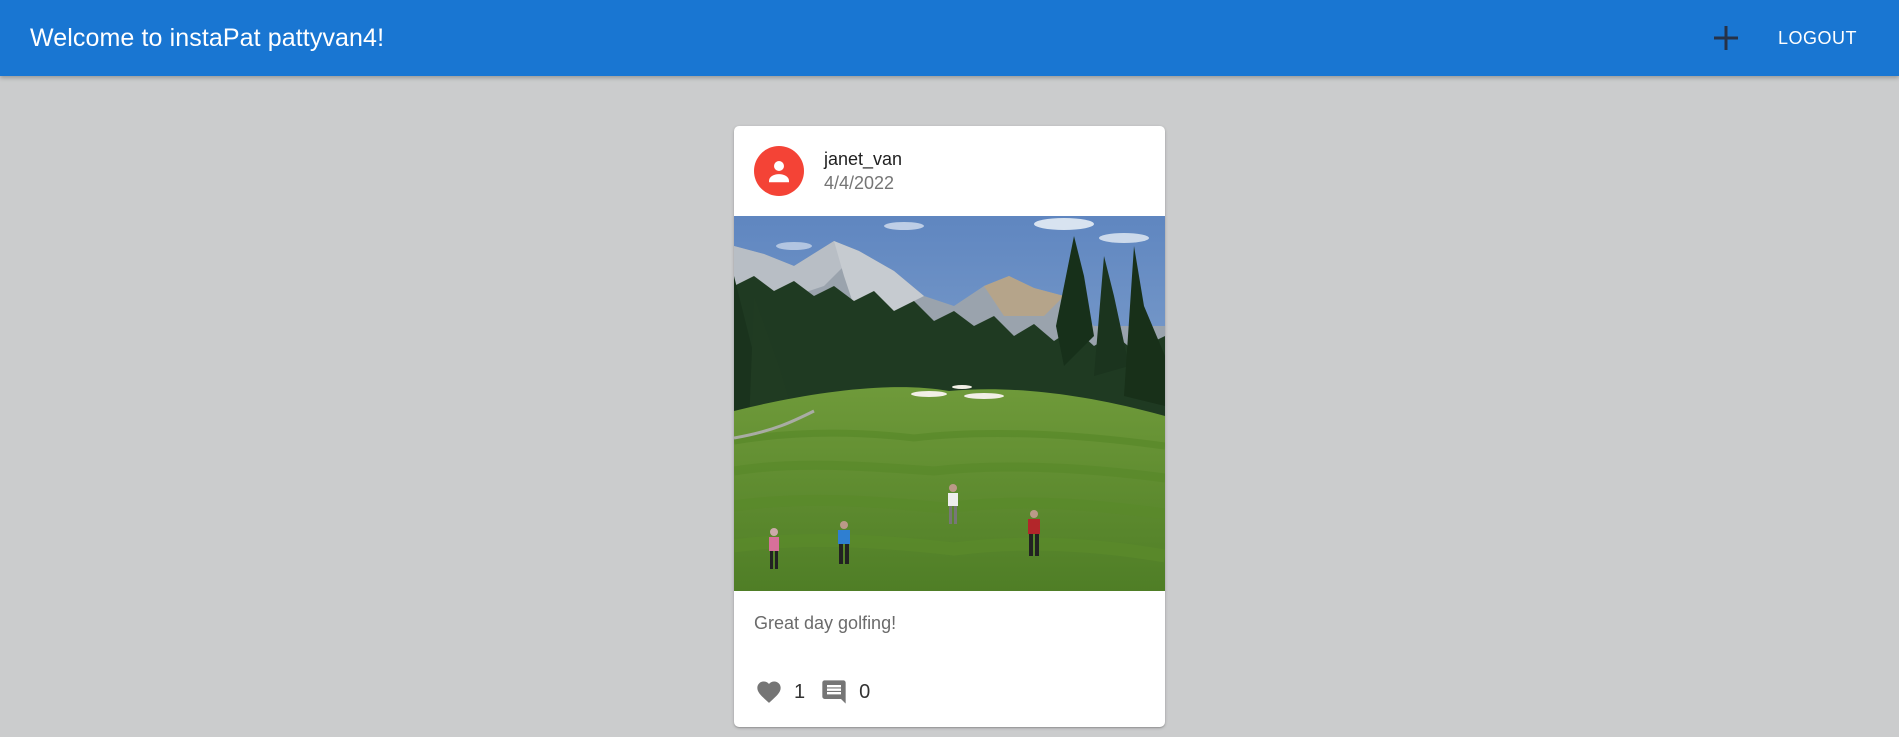 The height and width of the screenshot is (737, 1899). I want to click on like-button, so click(769, 692).